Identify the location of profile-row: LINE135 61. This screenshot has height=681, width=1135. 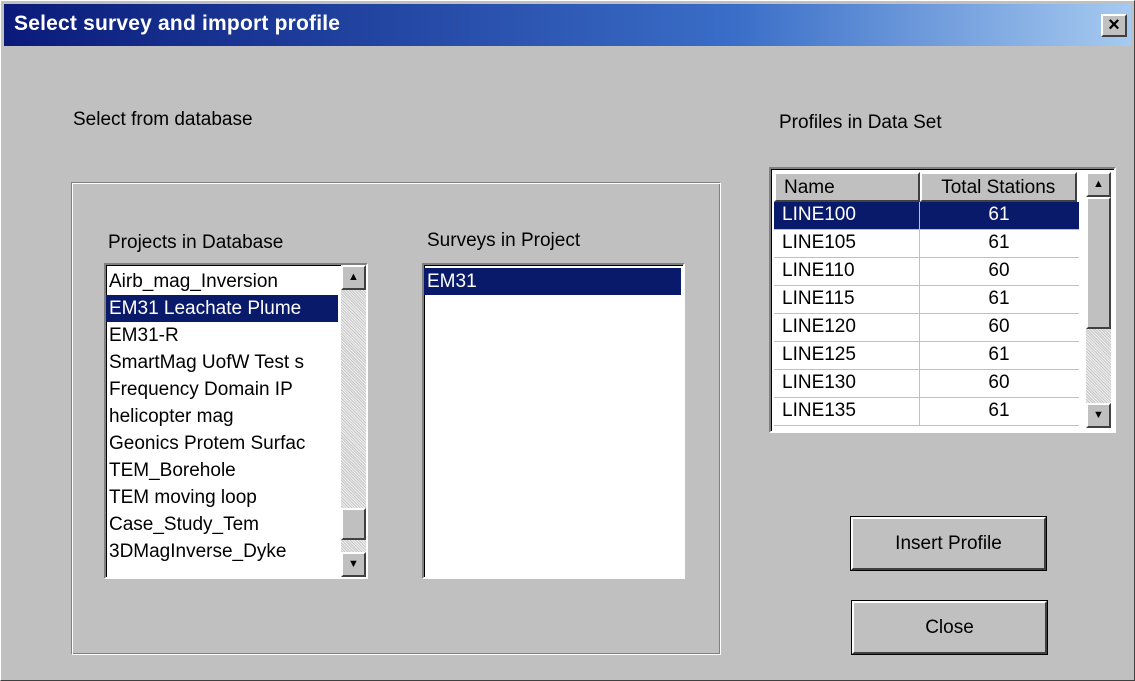
(926, 412).